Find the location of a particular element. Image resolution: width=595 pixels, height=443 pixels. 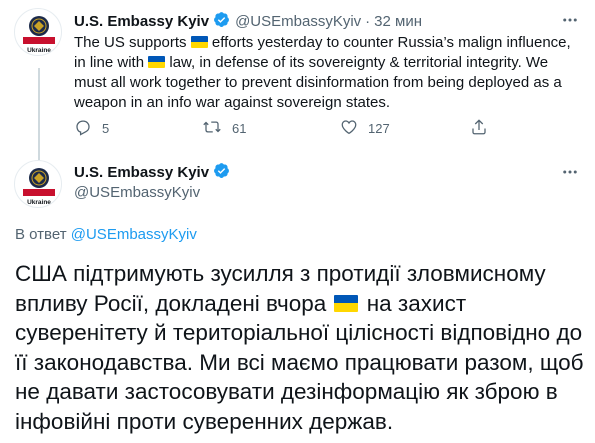

reply-prefix: В ответ is located at coordinates (43, 234).